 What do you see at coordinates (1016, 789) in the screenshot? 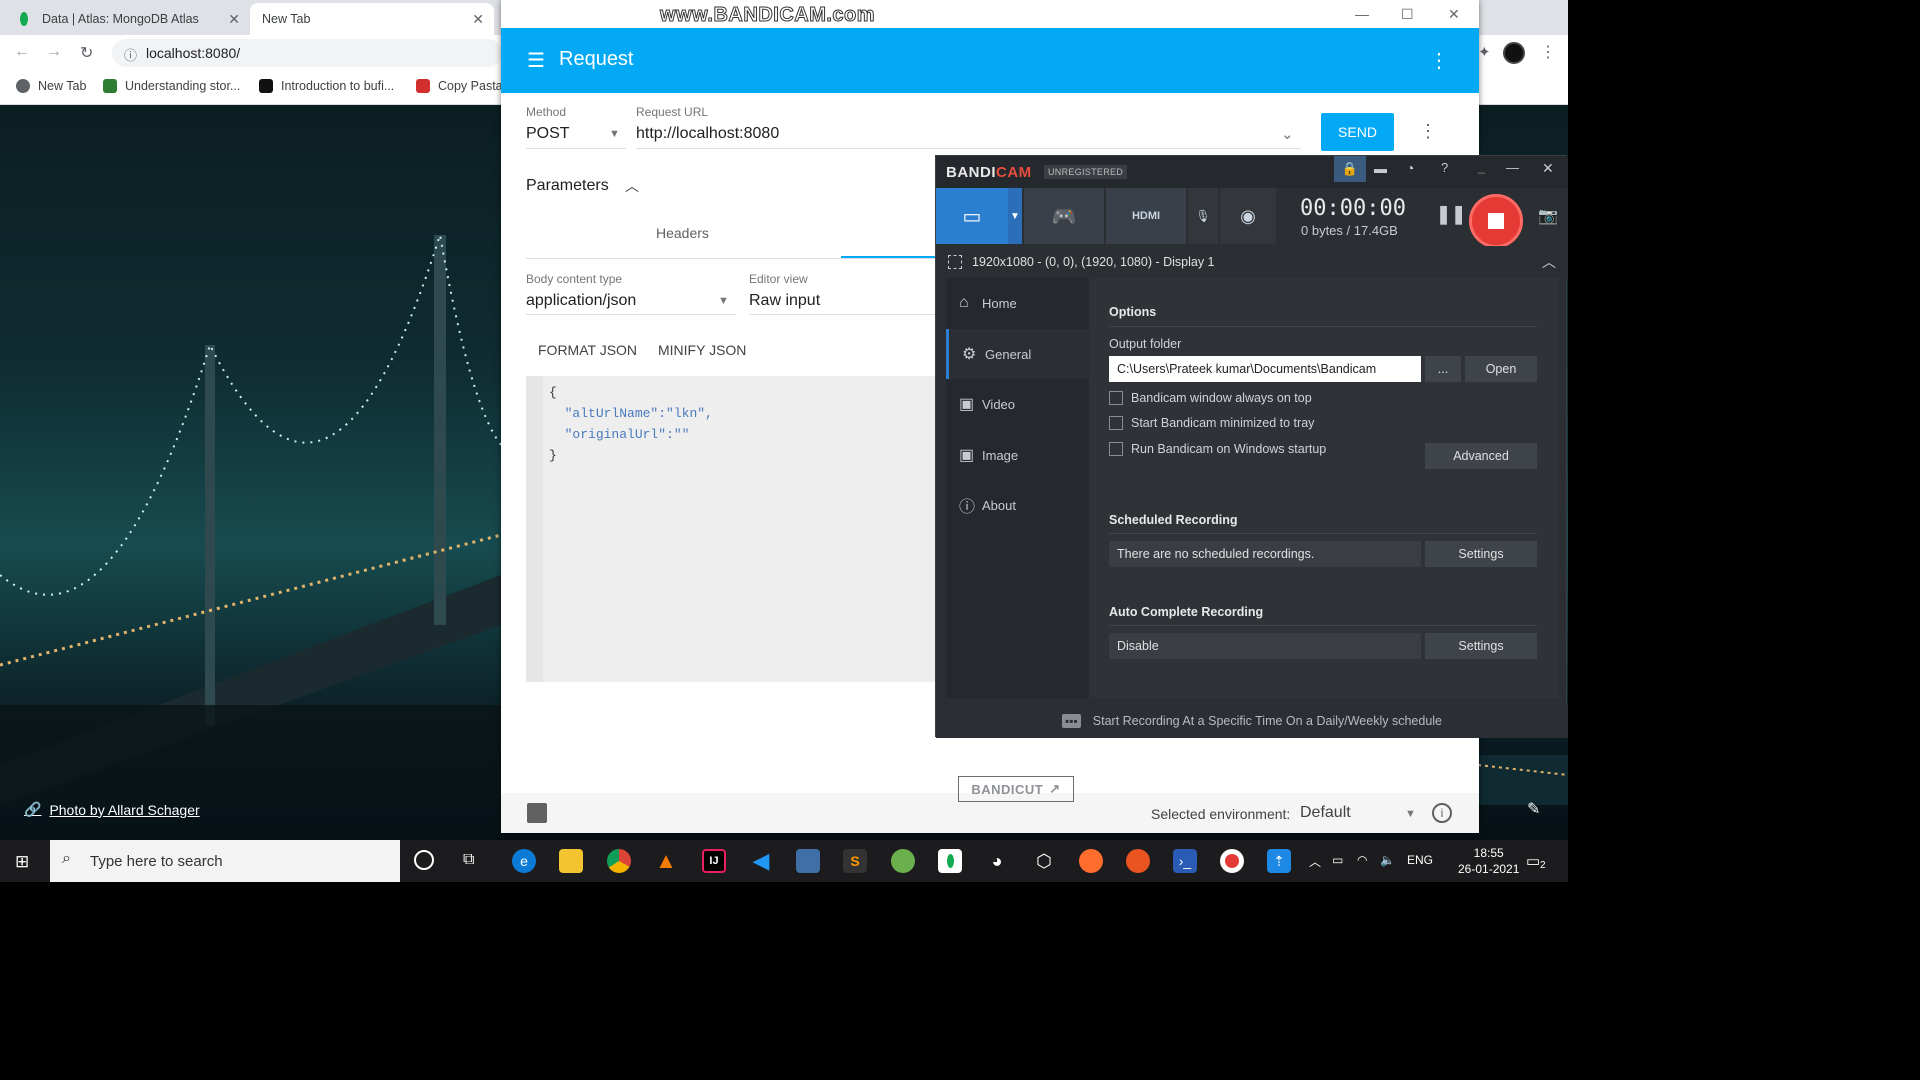
I see `bandicut-button: BANDICUT ↗` at bounding box center [1016, 789].